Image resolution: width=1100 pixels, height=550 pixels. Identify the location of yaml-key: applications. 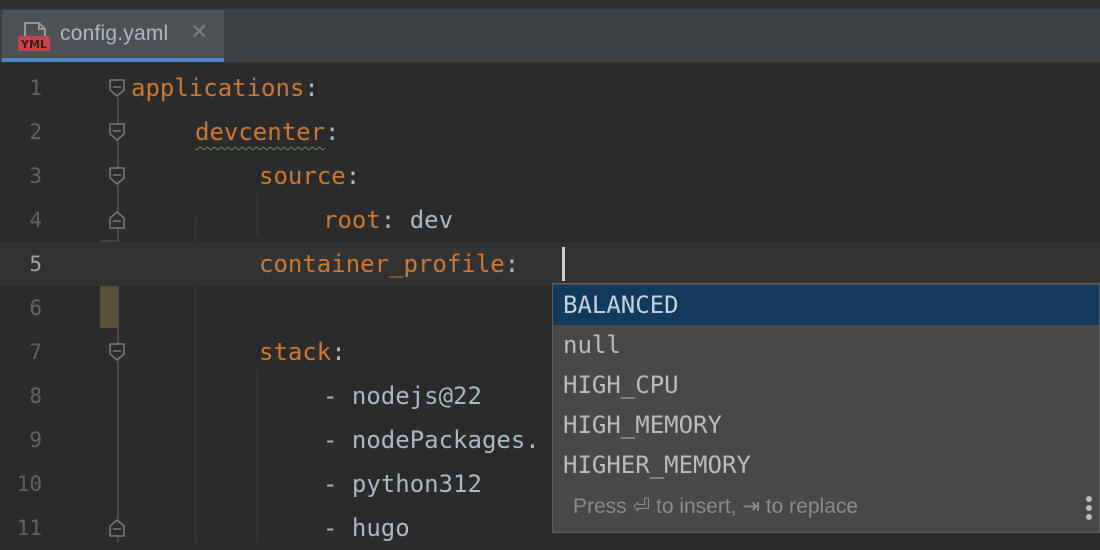
(218, 88).